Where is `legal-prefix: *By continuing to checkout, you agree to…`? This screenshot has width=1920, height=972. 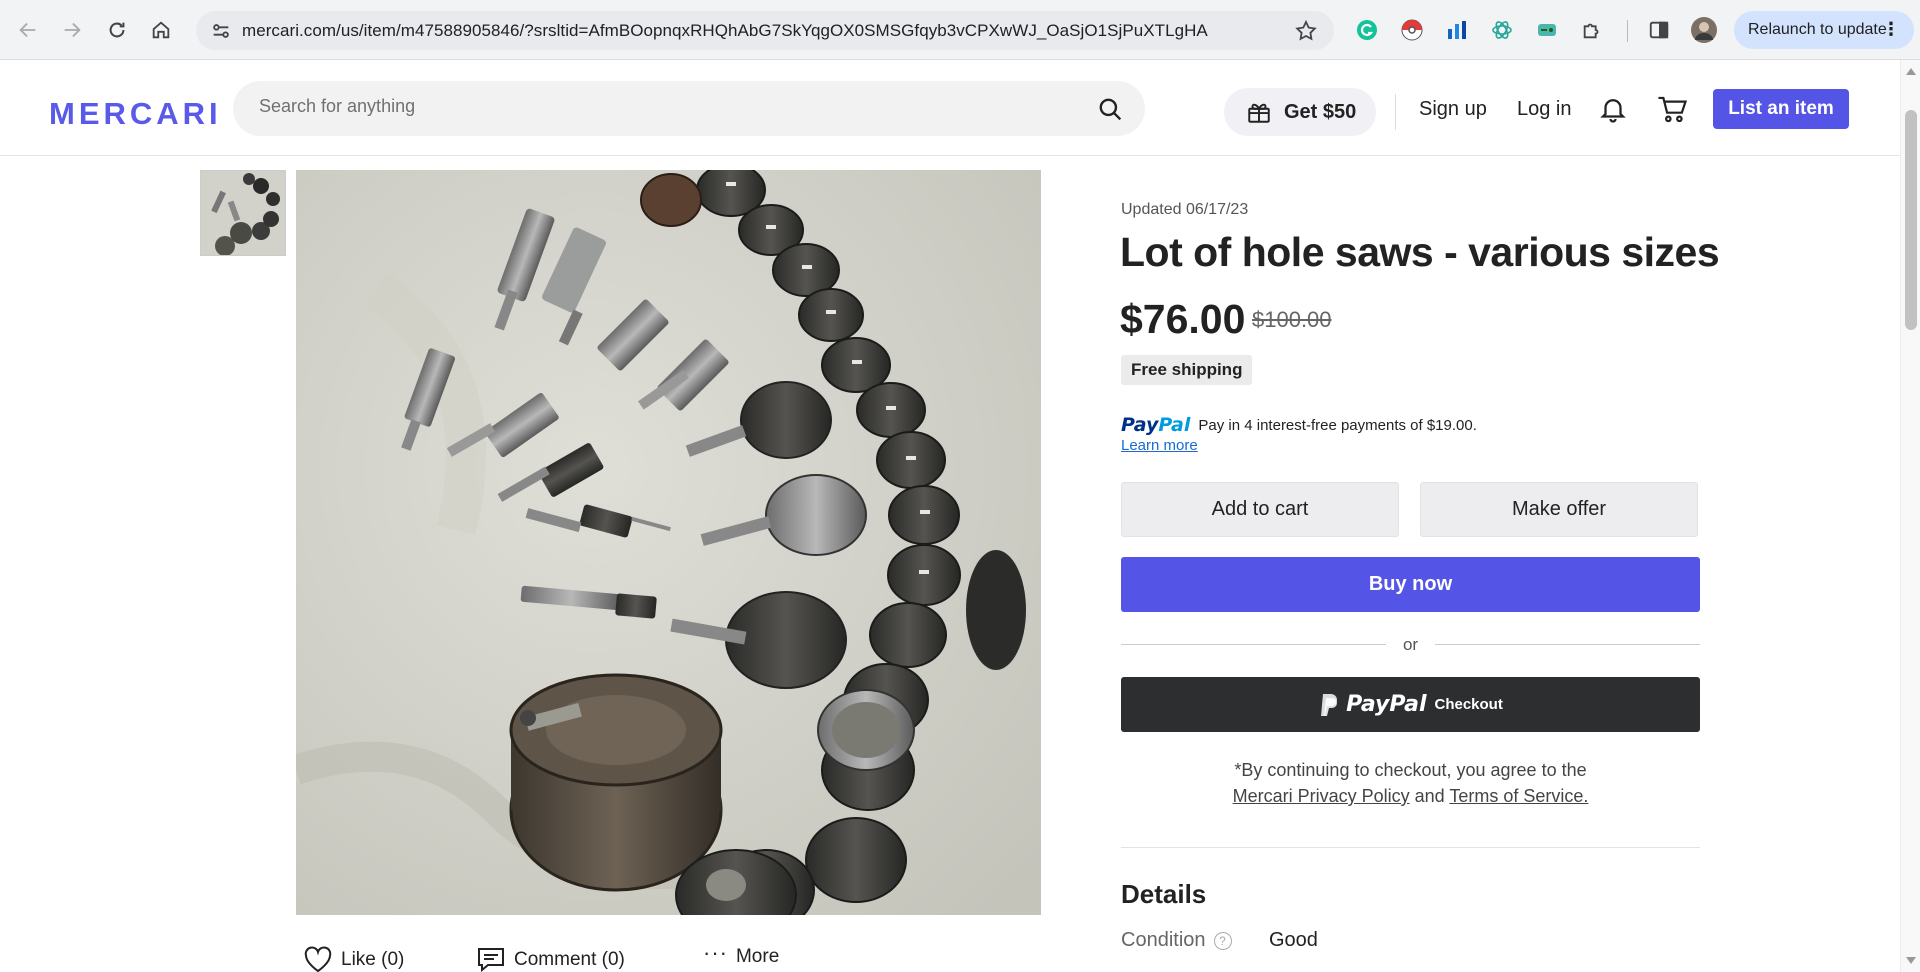 legal-prefix: *By continuing to checkout, you agree to… is located at coordinates (1410, 770).